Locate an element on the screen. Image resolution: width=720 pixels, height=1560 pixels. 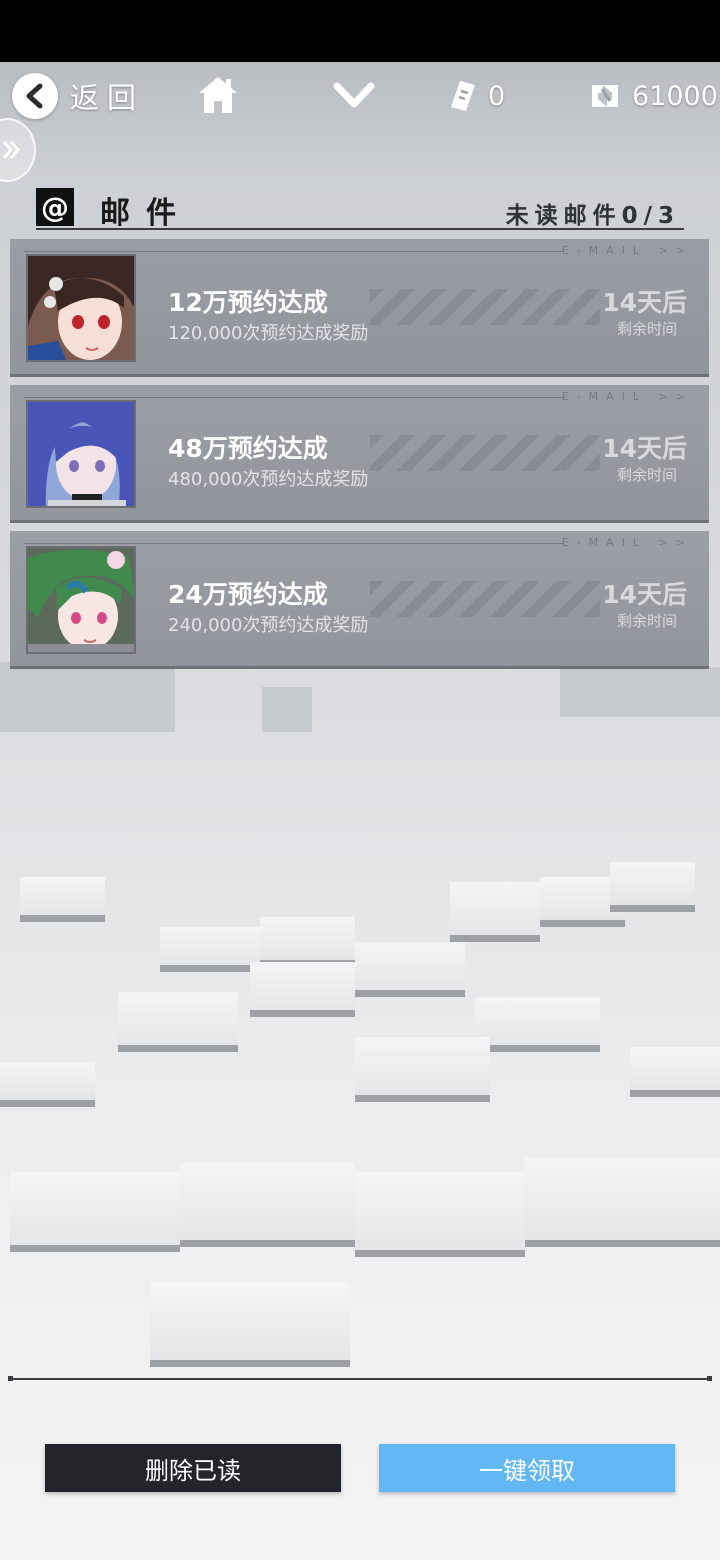
currency-amount: 61000 is located at coordinates (675, 96).